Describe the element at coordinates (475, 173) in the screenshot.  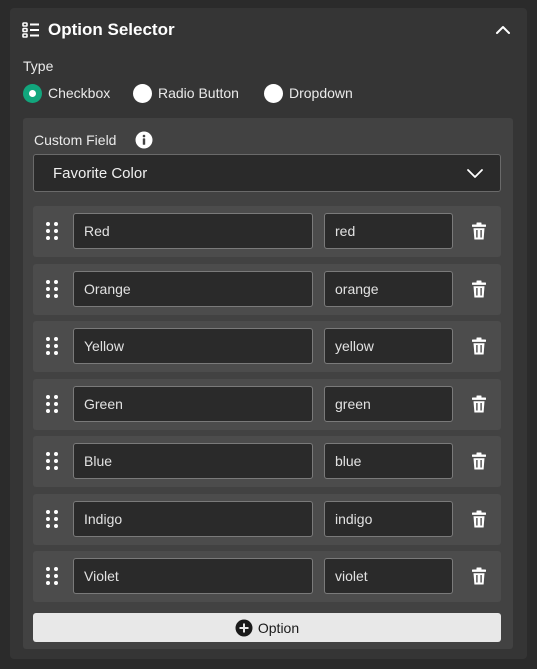
I see `chevron-down-icon` at that location.